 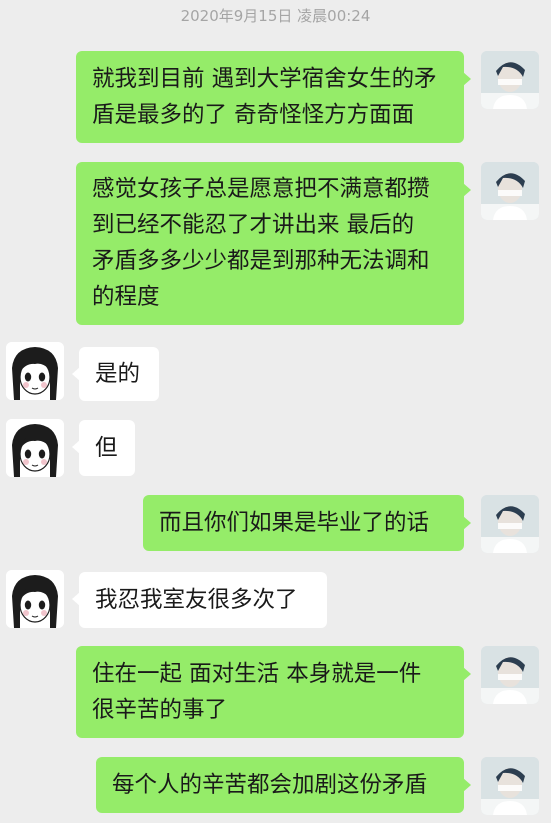 I want to click on message-bubble-sent: 住在一起 面对生活 本身就是一件 很辛苦的事了, so click(x=273, y=692).